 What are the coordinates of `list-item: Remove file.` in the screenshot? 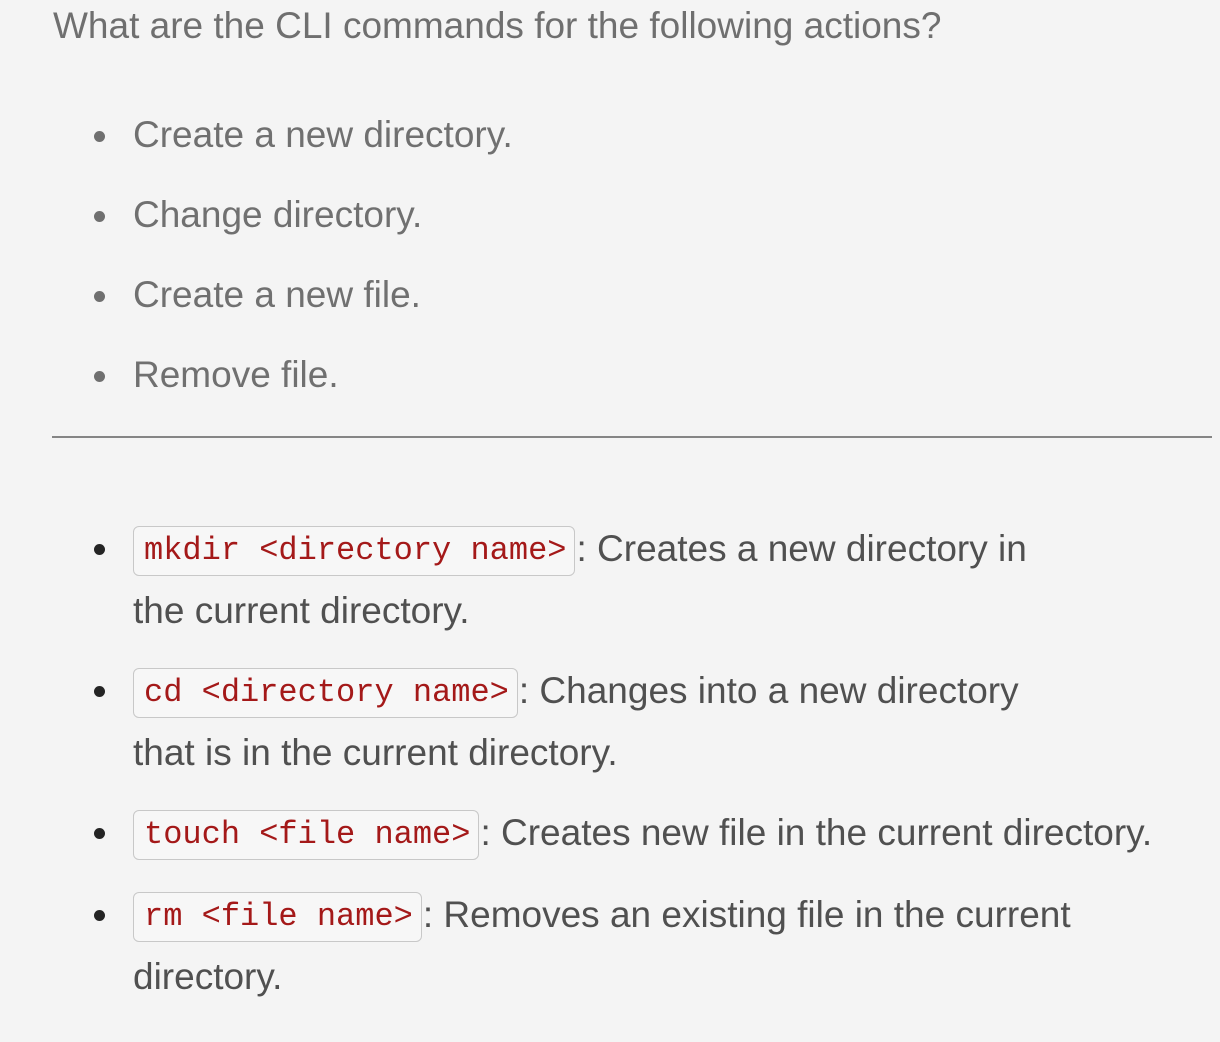 It's located at (256, 393).